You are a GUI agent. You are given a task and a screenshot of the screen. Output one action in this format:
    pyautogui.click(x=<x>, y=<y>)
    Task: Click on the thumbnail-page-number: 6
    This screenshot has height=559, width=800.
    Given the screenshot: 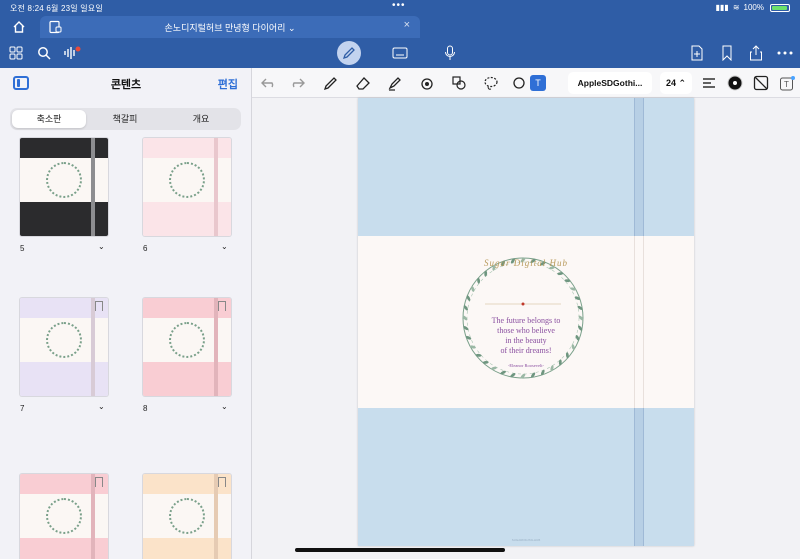 What is the action you would take?
    pyautogui.click(x=145, y=248)
    